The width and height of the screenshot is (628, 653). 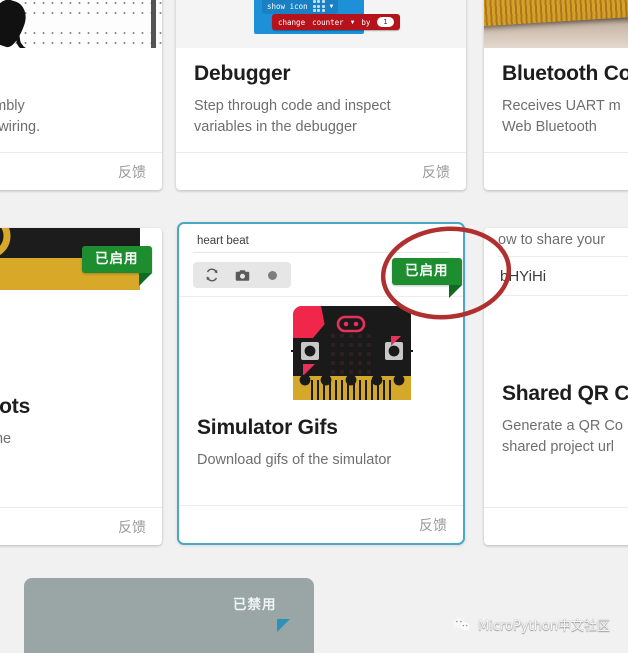 I want to click on breadboard-edge-rail, so click(x=153, y=24).